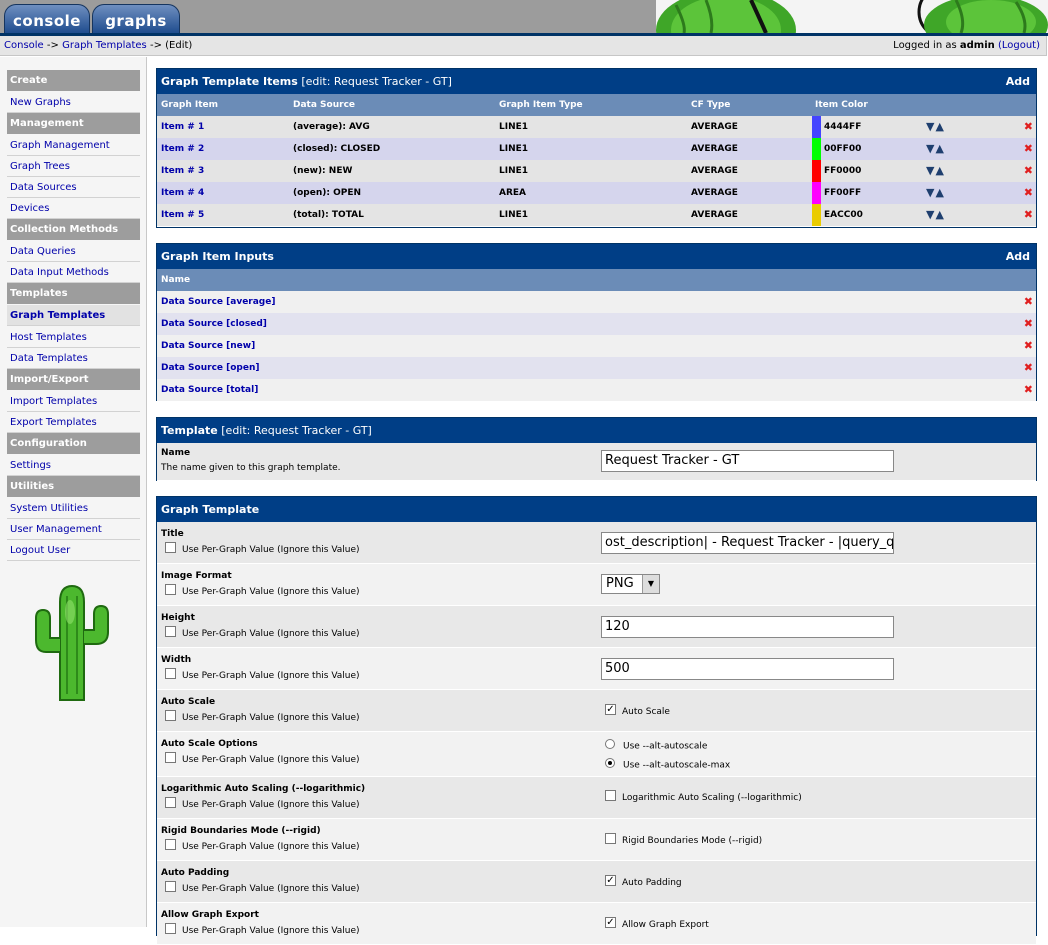 This screenshot has height=945, width=1048. I want to click on panel-title-bold: Template, so click(189, 430).